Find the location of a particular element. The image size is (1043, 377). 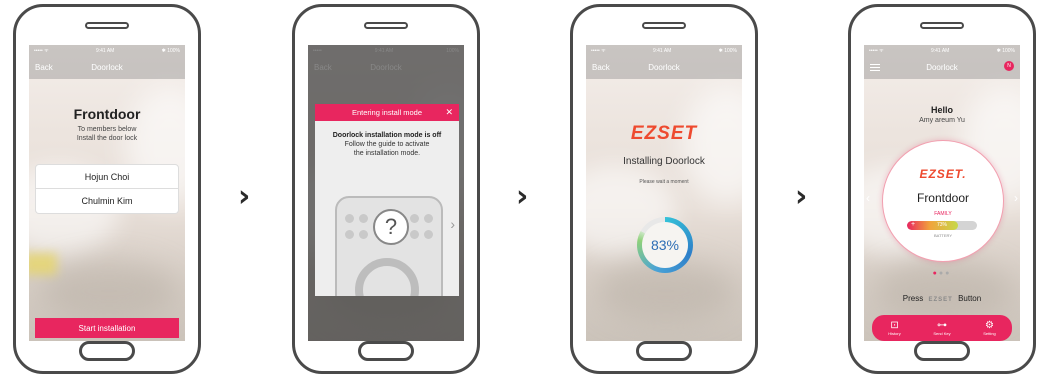

battery-indicator: 100% is located at coordinates (452, 51).